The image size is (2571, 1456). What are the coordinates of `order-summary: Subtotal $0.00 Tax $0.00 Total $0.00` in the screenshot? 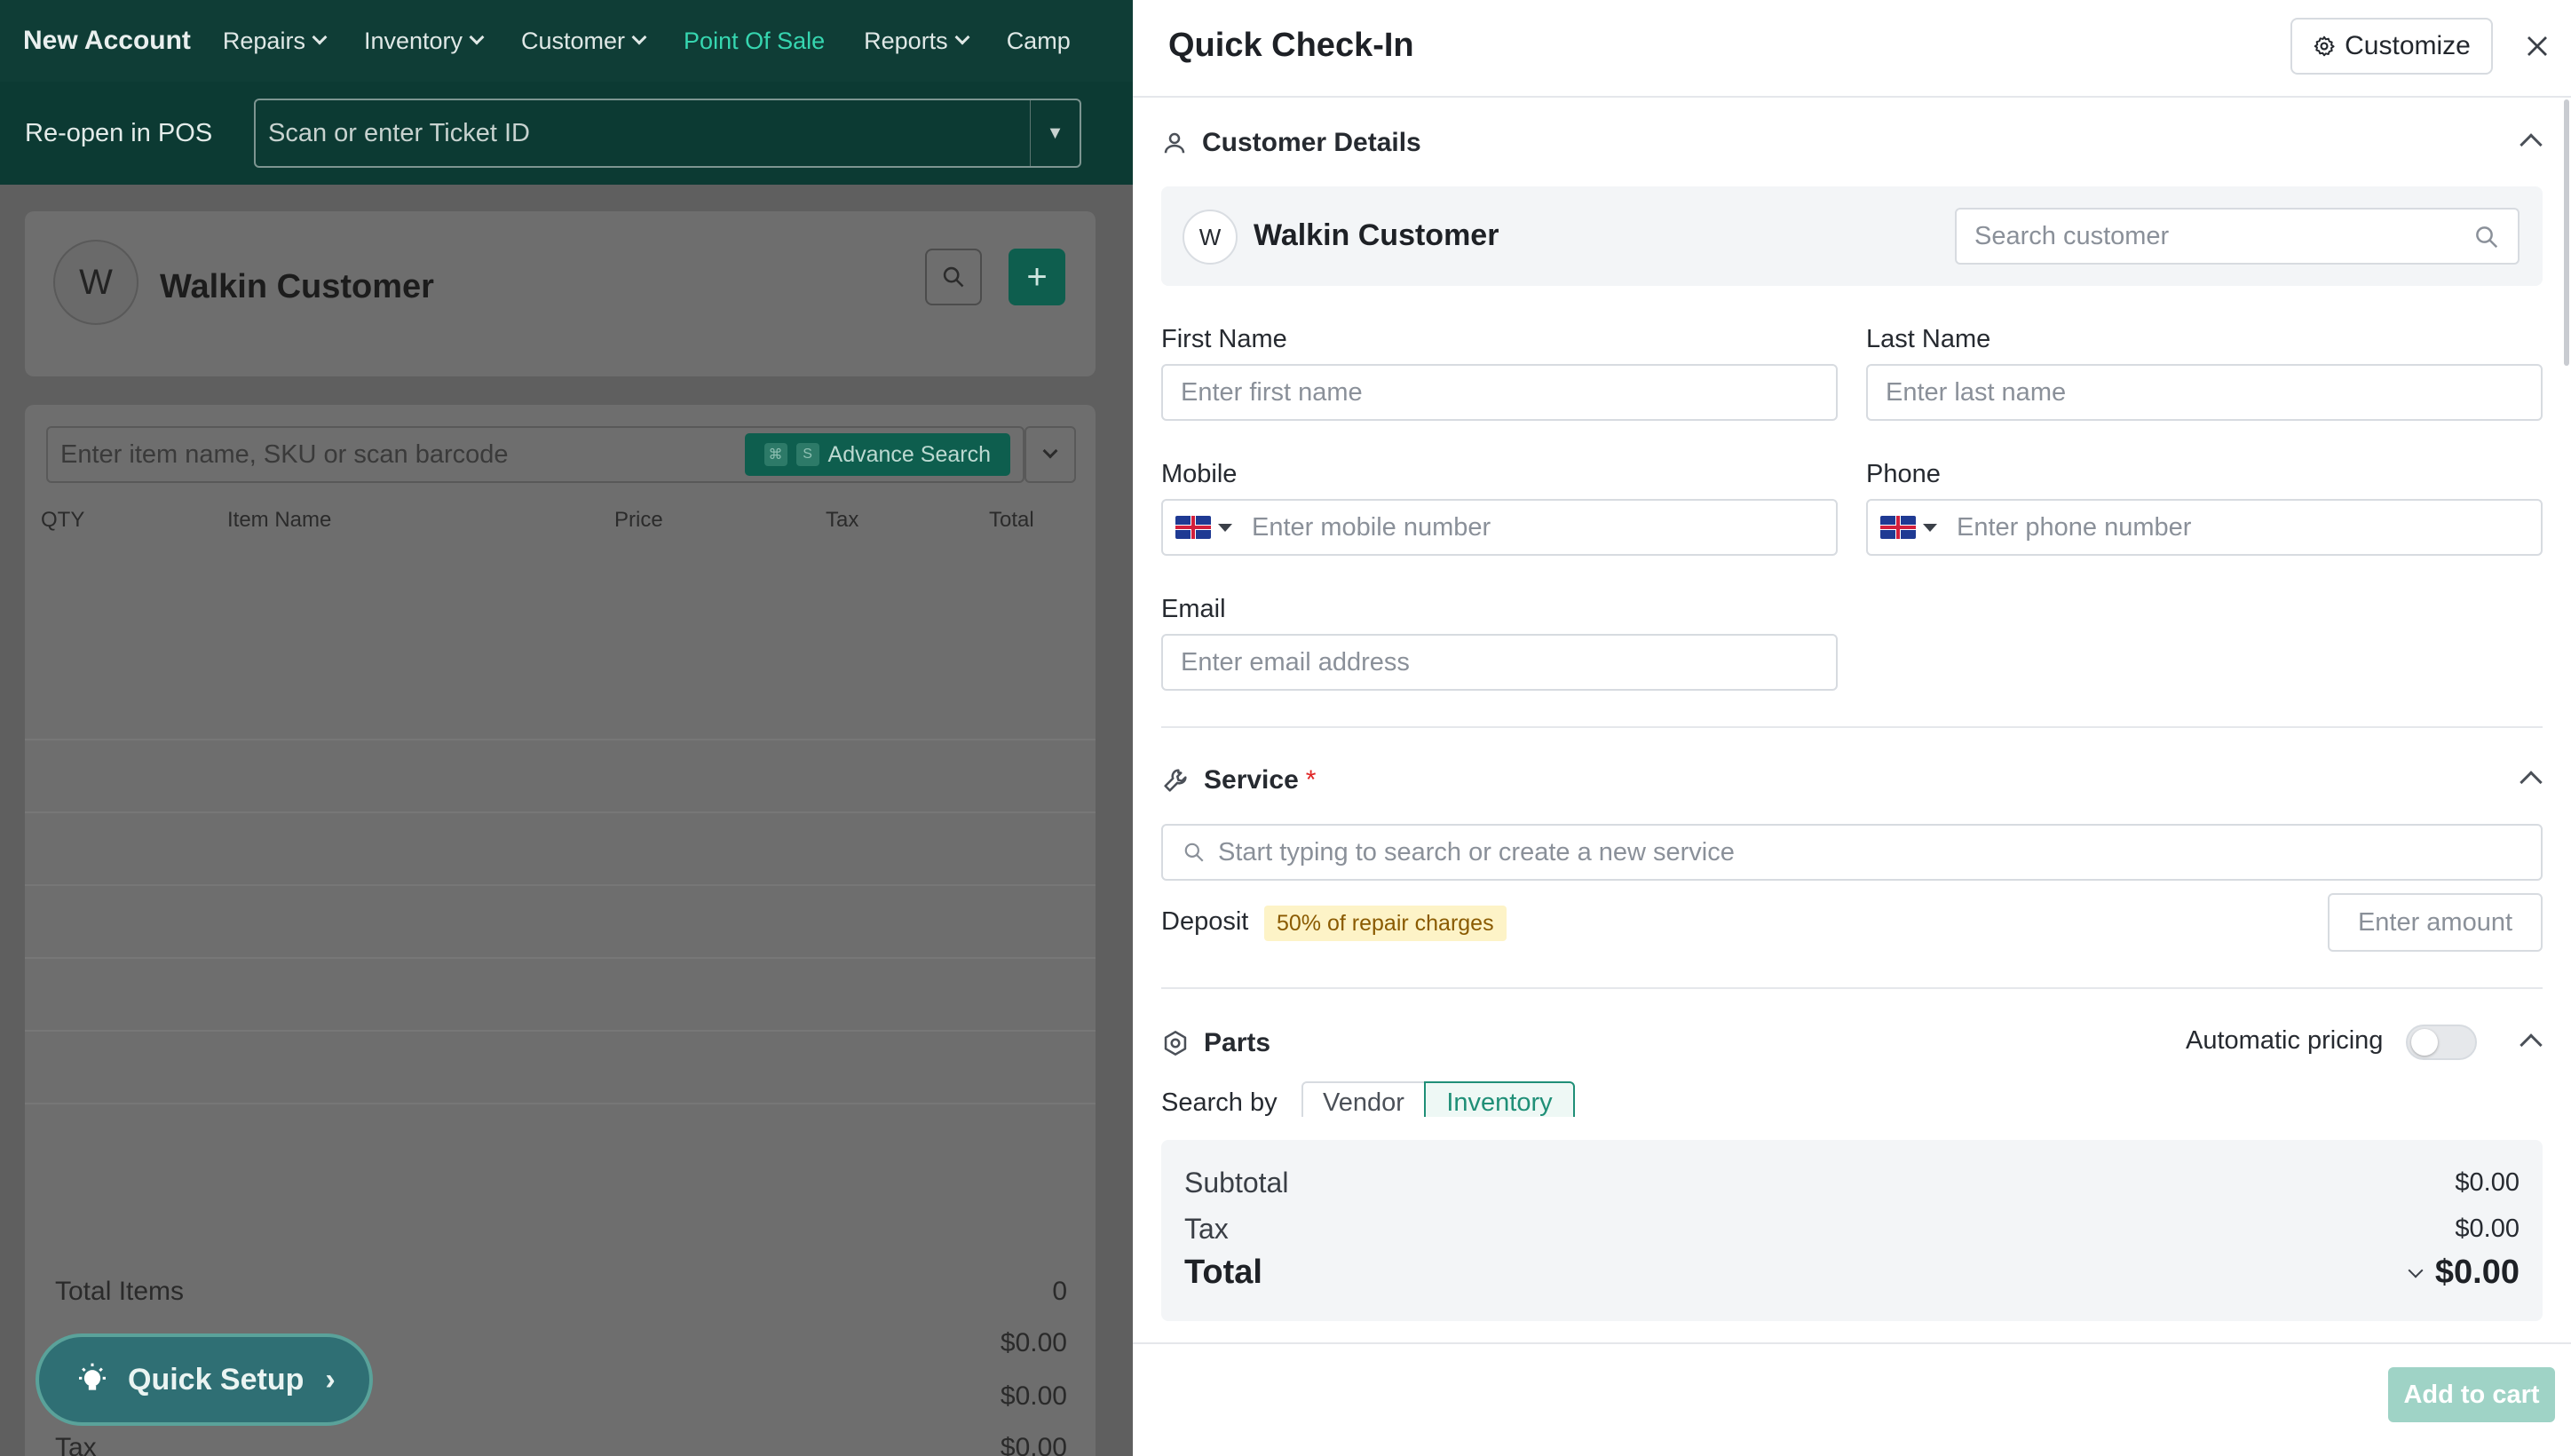 It's located at (1852, 1230).